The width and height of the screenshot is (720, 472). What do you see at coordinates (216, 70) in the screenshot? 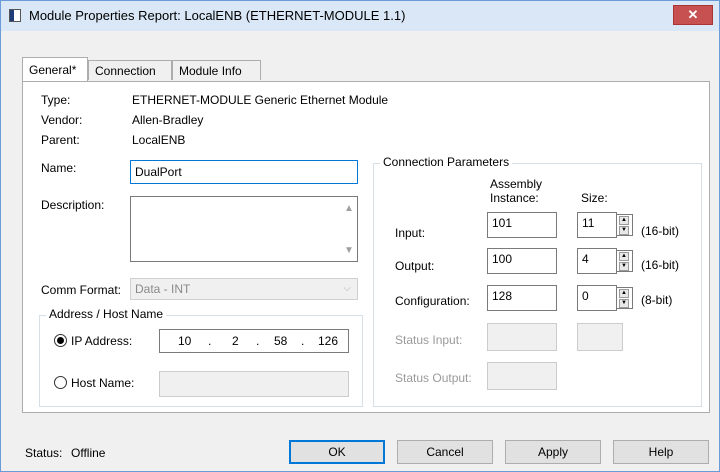
I see `tab-module-info: Module Info` at bounding box center [216, 70].